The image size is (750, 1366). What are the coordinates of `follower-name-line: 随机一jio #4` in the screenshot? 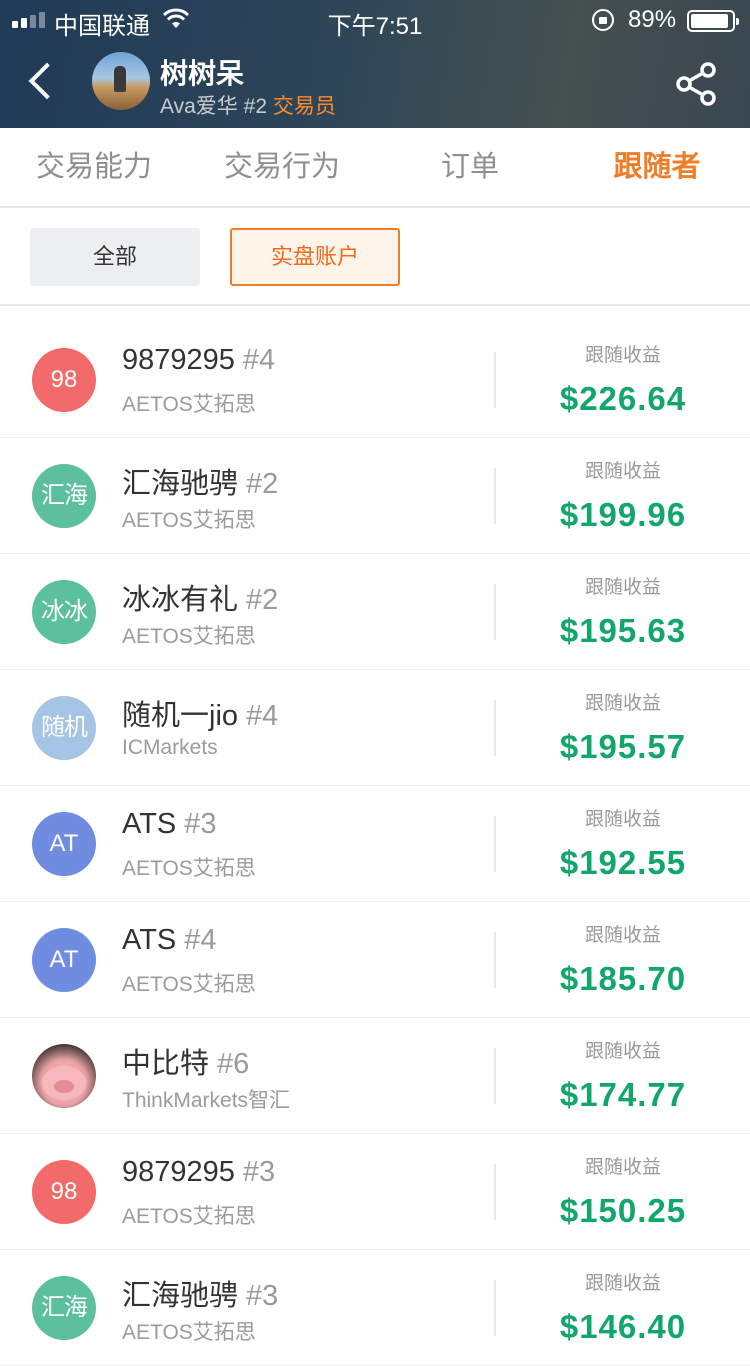 It's located at (200, 713).